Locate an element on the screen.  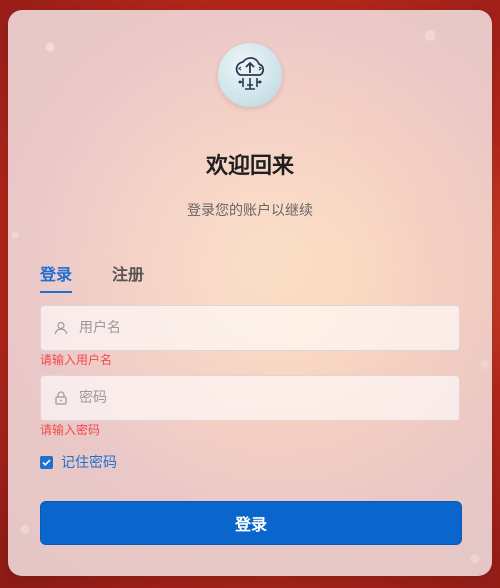
user-icon is located at coordinates (61, 328).